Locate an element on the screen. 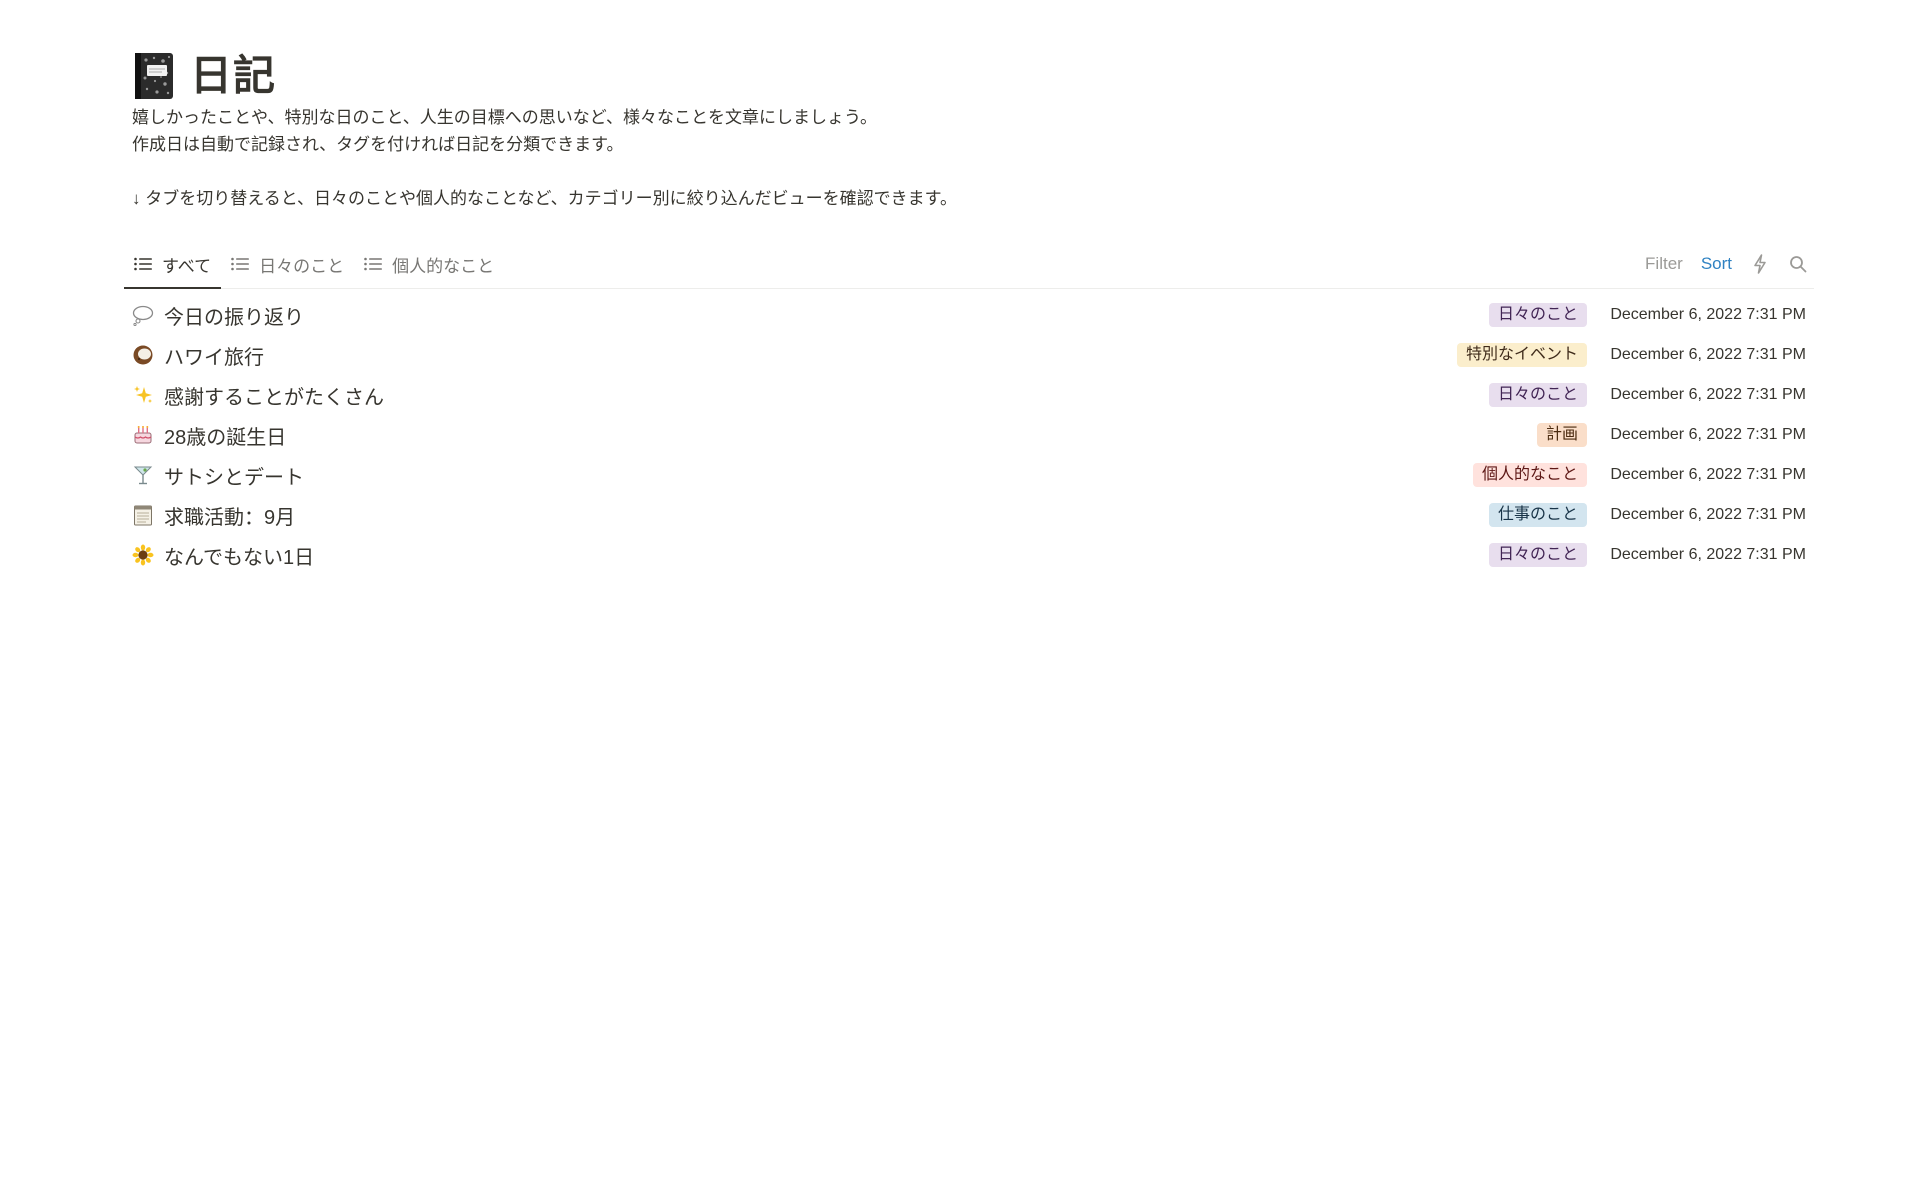 This screenshot has width=1920, height=1199. sort-button: Sort is located at coordinates (1716, 264).